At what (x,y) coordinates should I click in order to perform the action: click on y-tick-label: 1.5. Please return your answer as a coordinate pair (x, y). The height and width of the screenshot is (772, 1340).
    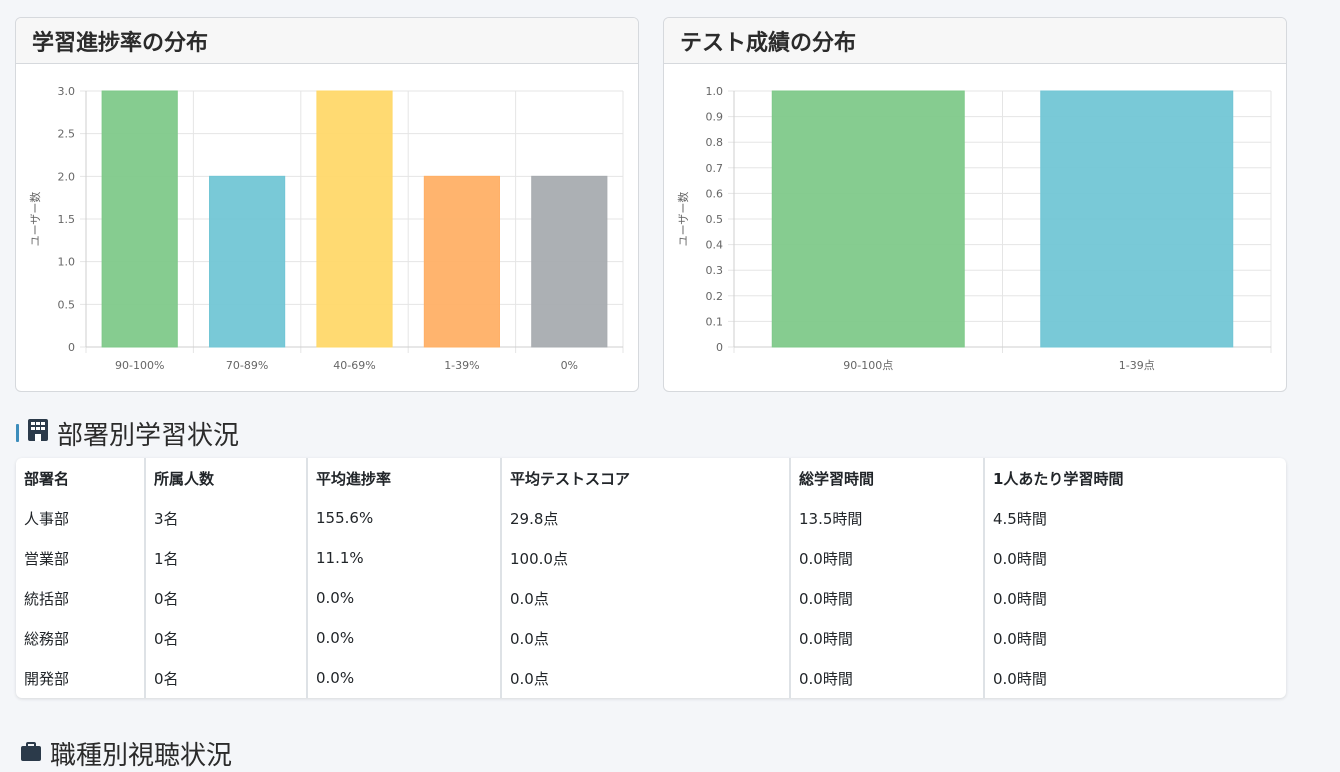
    Looking at the image, I should click on (67, 219).